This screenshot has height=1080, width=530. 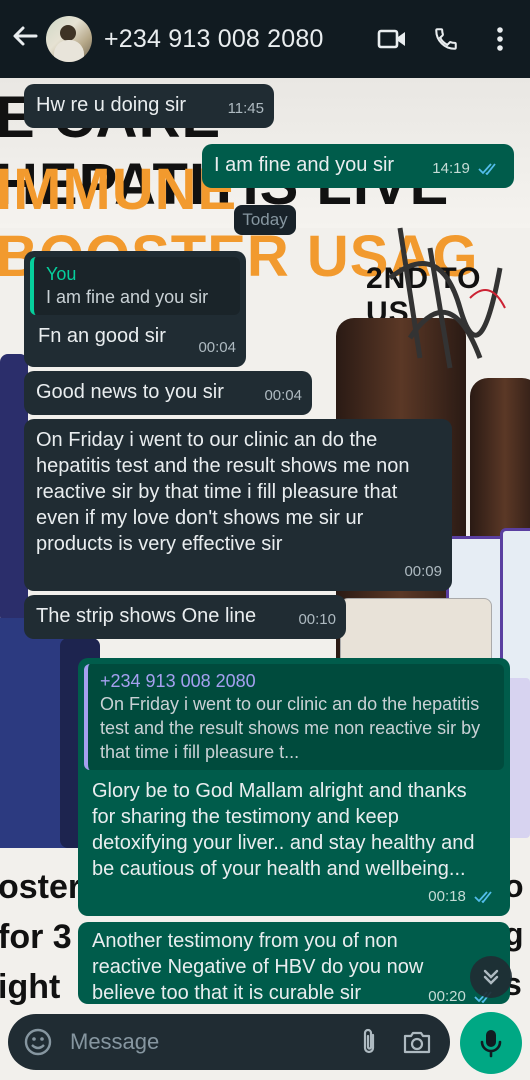 What do you see at coordinates (500, 39) in the screenshot?
I see `more-vert-icon` at bounding box center [500, 39].